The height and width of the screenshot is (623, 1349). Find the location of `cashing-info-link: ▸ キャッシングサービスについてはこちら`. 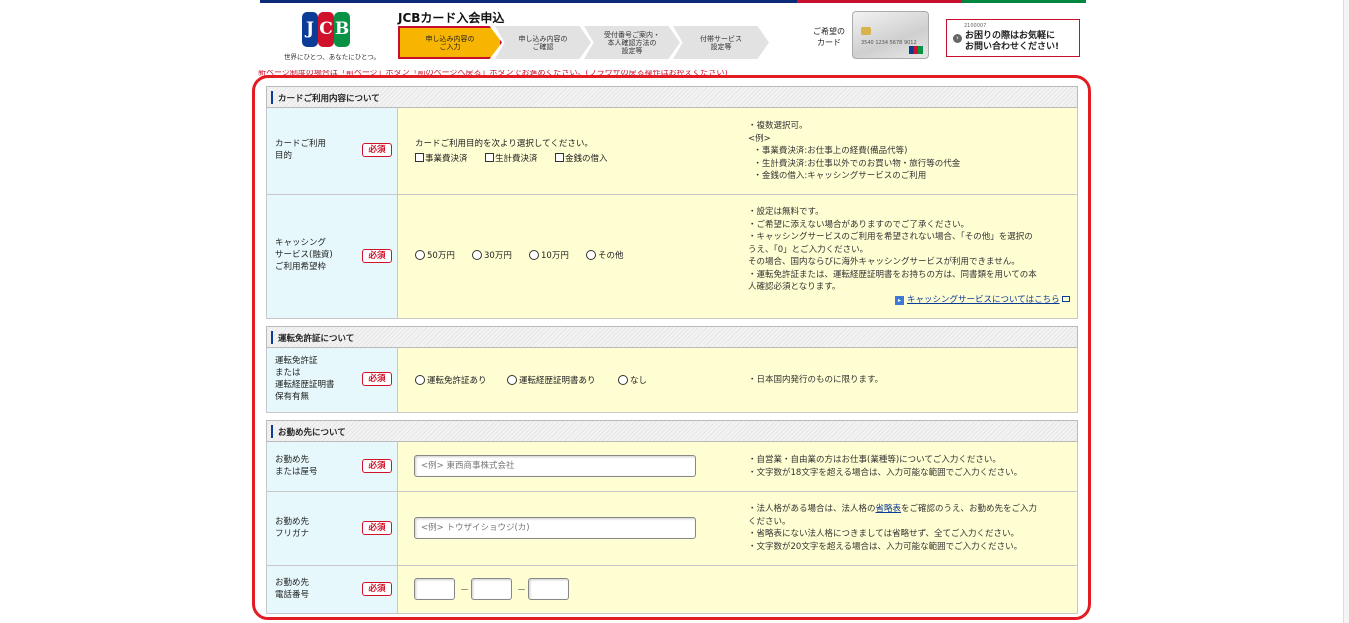

cashing-info-link: ▸ キャッシングサービスについてはこちら is located at coordinates (982, 299).